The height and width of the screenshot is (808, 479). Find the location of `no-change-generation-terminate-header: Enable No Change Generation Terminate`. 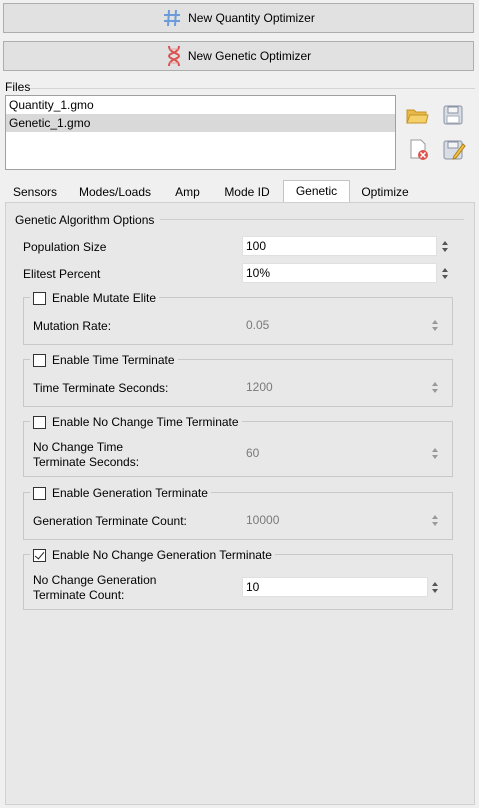

no-change-generation-terminate-header: Enable No Change Generation Terminate is located at coordinates (152, 555).